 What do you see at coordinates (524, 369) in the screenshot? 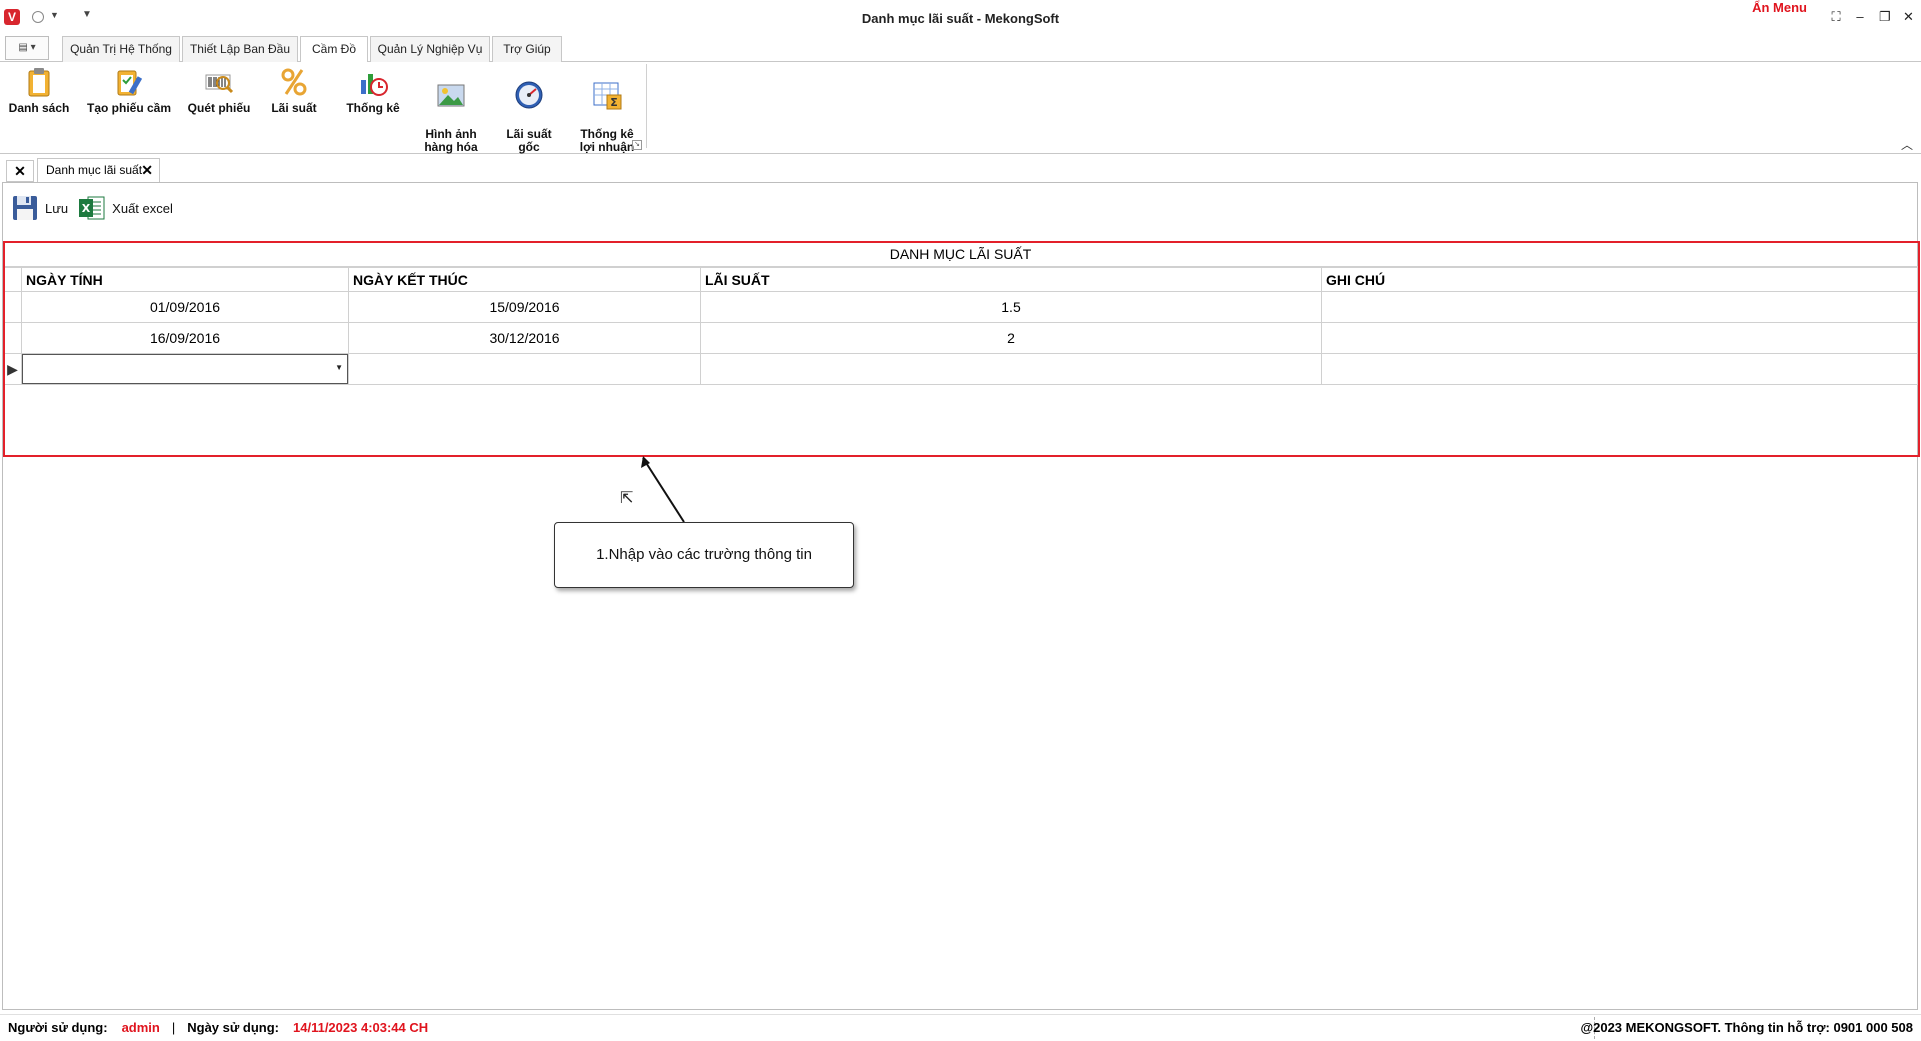
I see `new-end-date-cell` at bounding box center [524, 369].